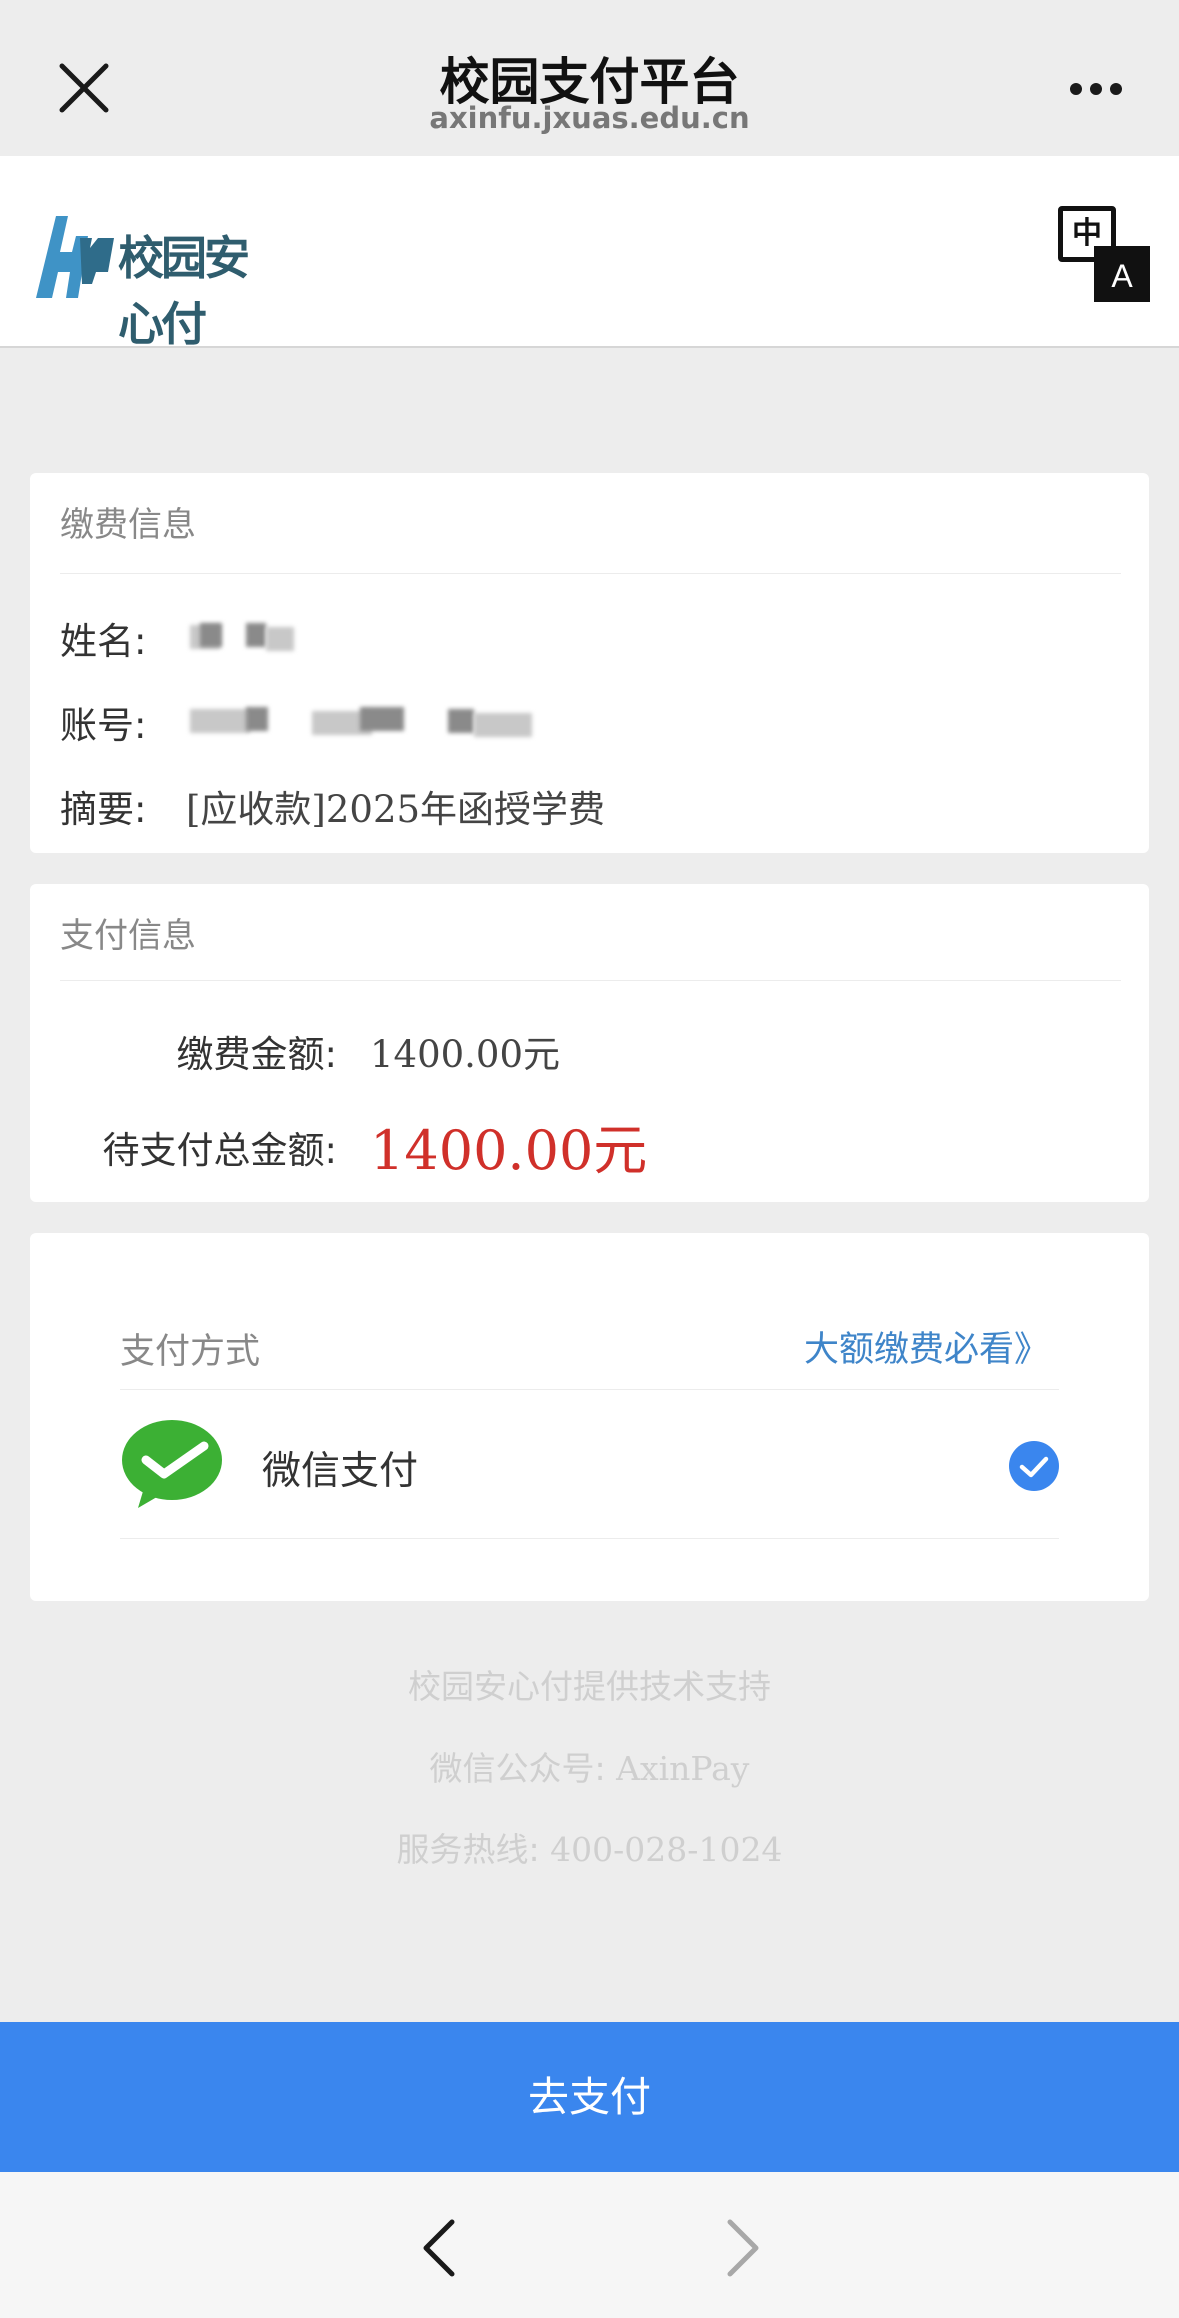 Image resolution: width=1179 pixels, height=2318 pixels. What do you see at coordinates (517, 1768) in the screenshot?
I see `wechat-account-label: 微信公众号:` at bounding box center [517, 1768].